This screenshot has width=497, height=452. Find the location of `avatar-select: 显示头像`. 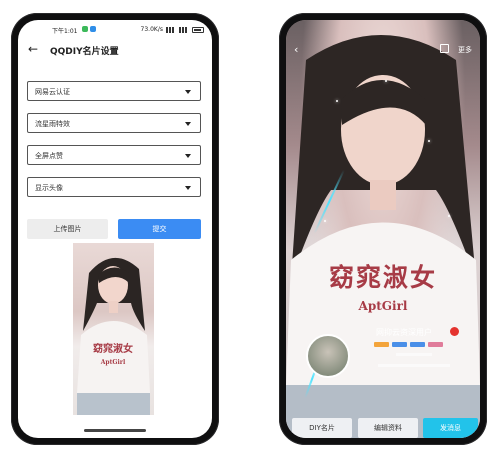

avatar-select: 显示头像 is located at coordinates (114, 187).